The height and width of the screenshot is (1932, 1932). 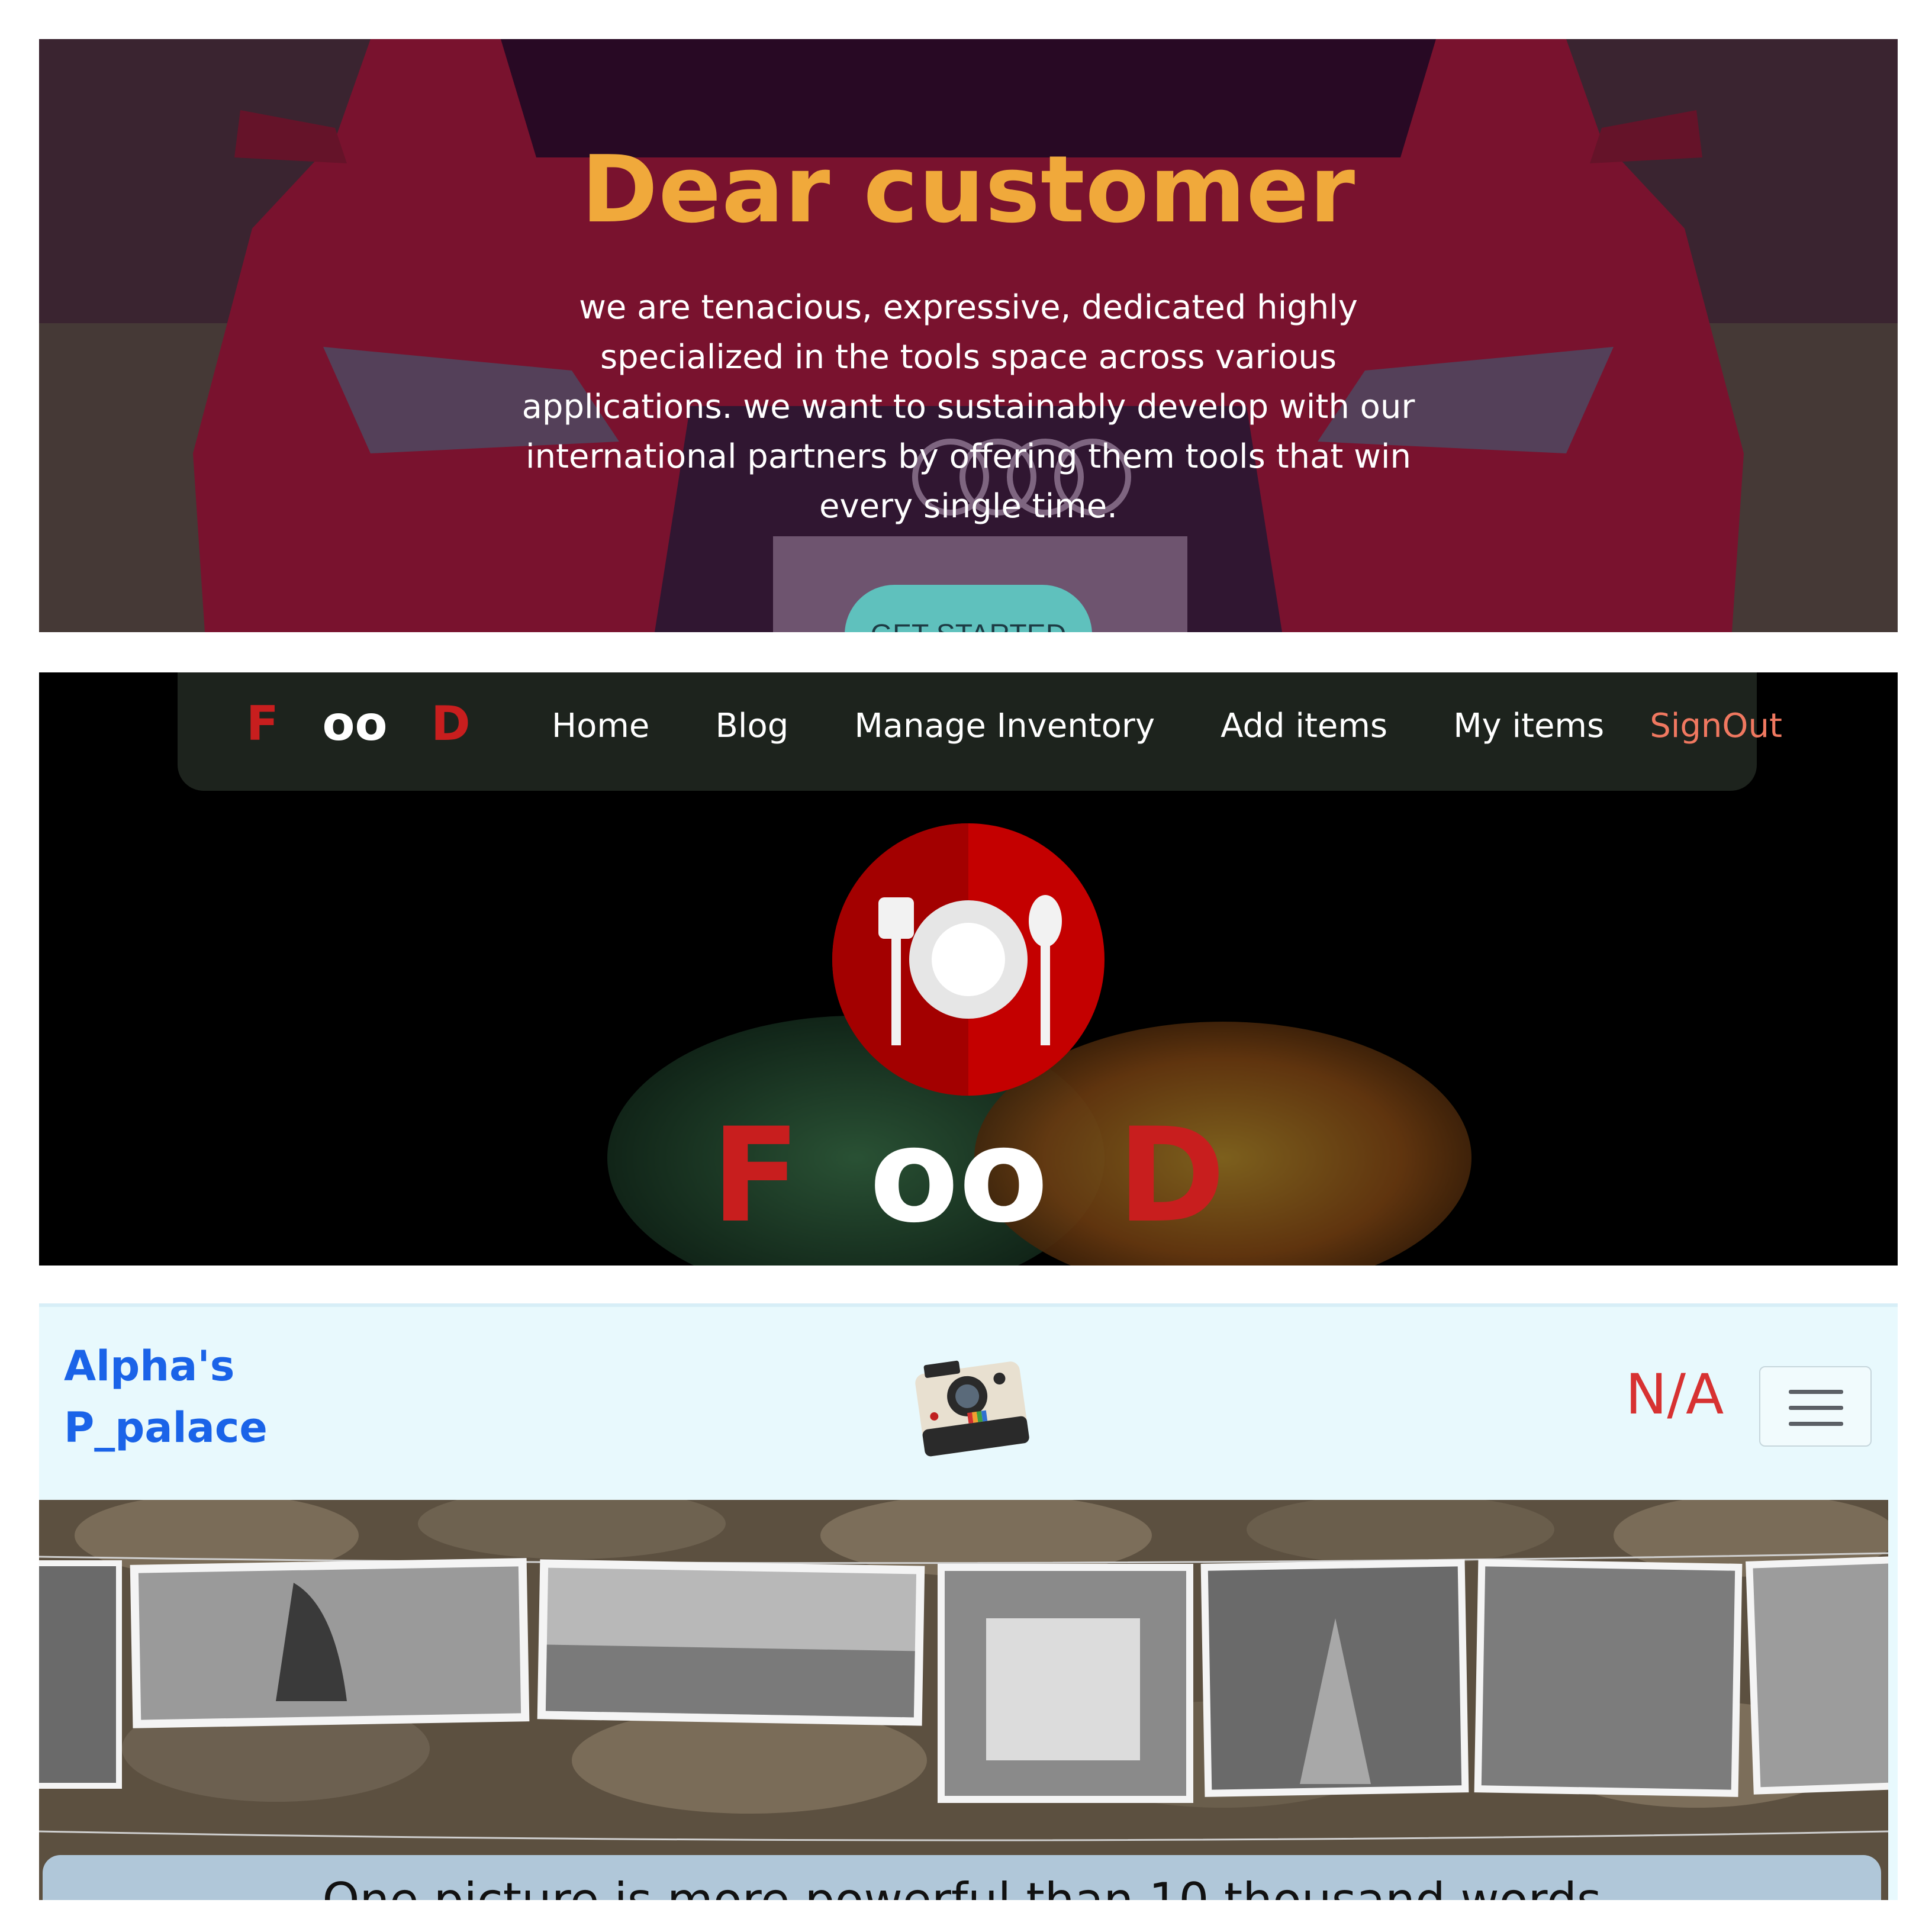 I want to click on hero-letter-f: F, so click(x=756, y=1176).